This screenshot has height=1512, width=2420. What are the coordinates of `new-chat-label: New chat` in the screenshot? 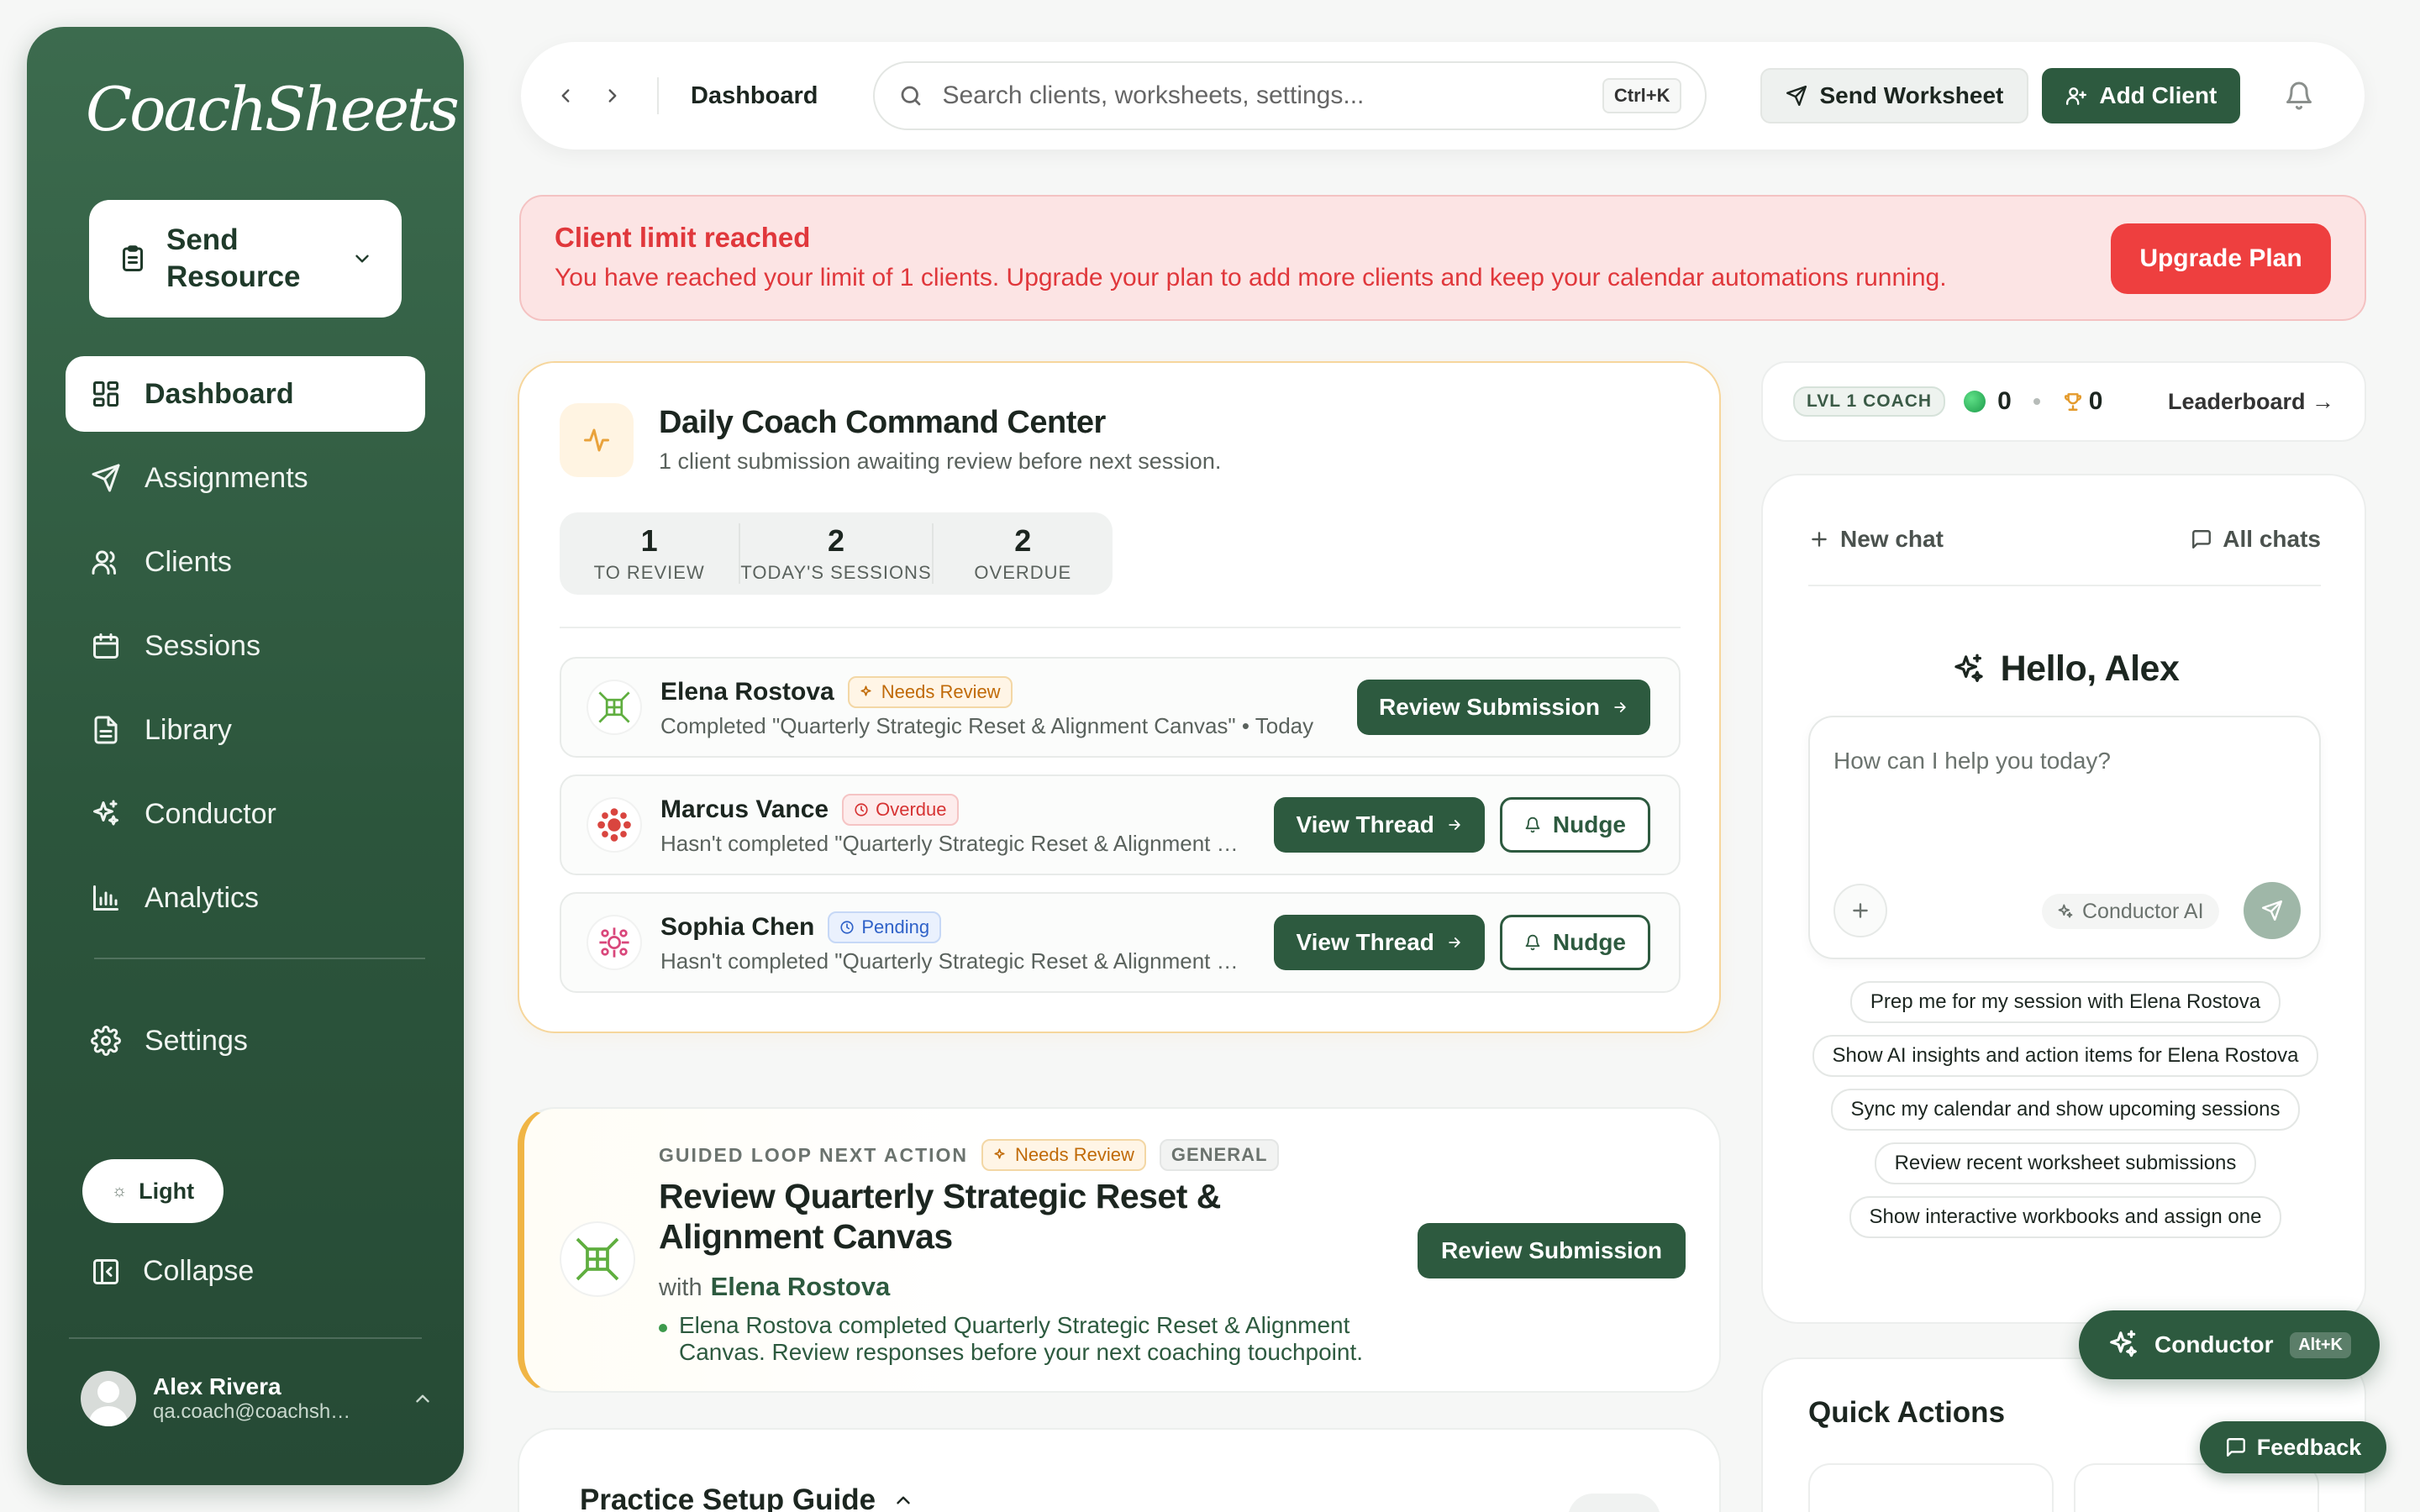 It's located at (1892, 539).